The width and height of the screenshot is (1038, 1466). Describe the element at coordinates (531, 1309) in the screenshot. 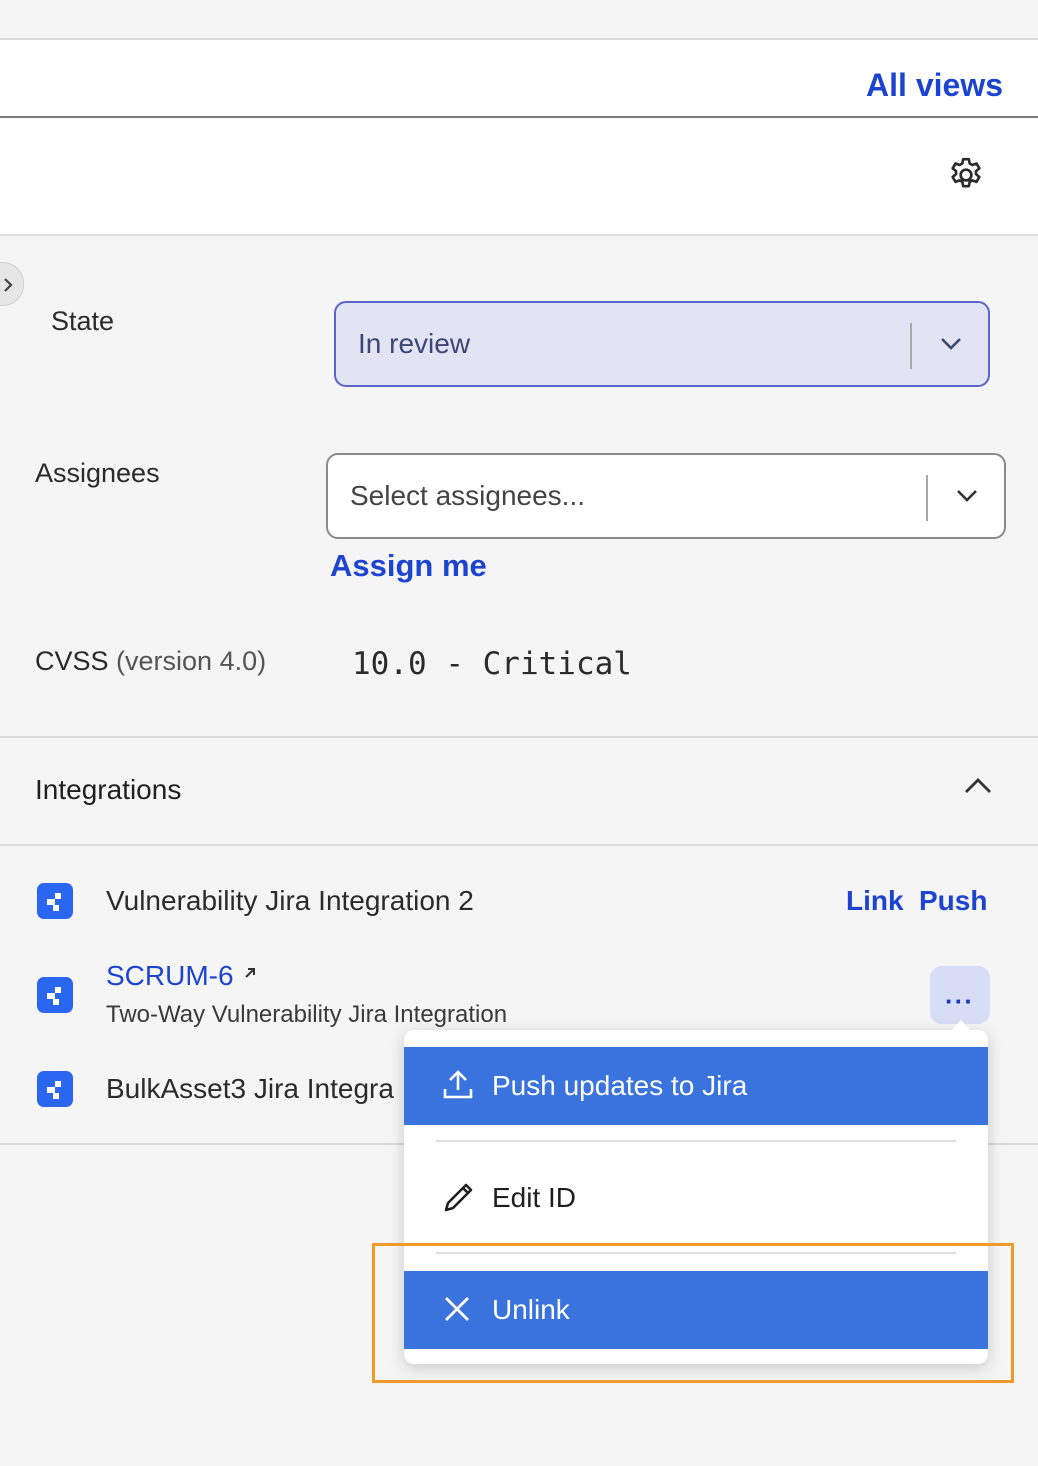

I see `menu-item-label: Unlink` at that location.